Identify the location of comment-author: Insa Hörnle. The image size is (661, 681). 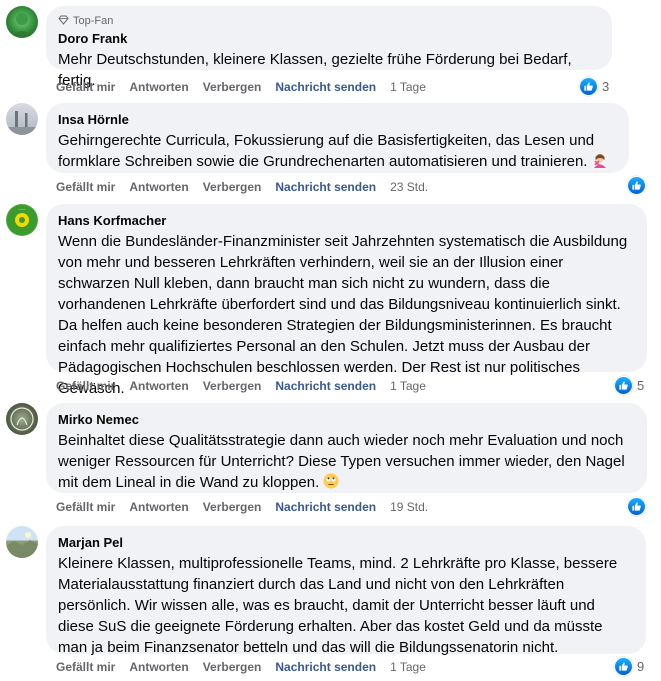
(337, 119).